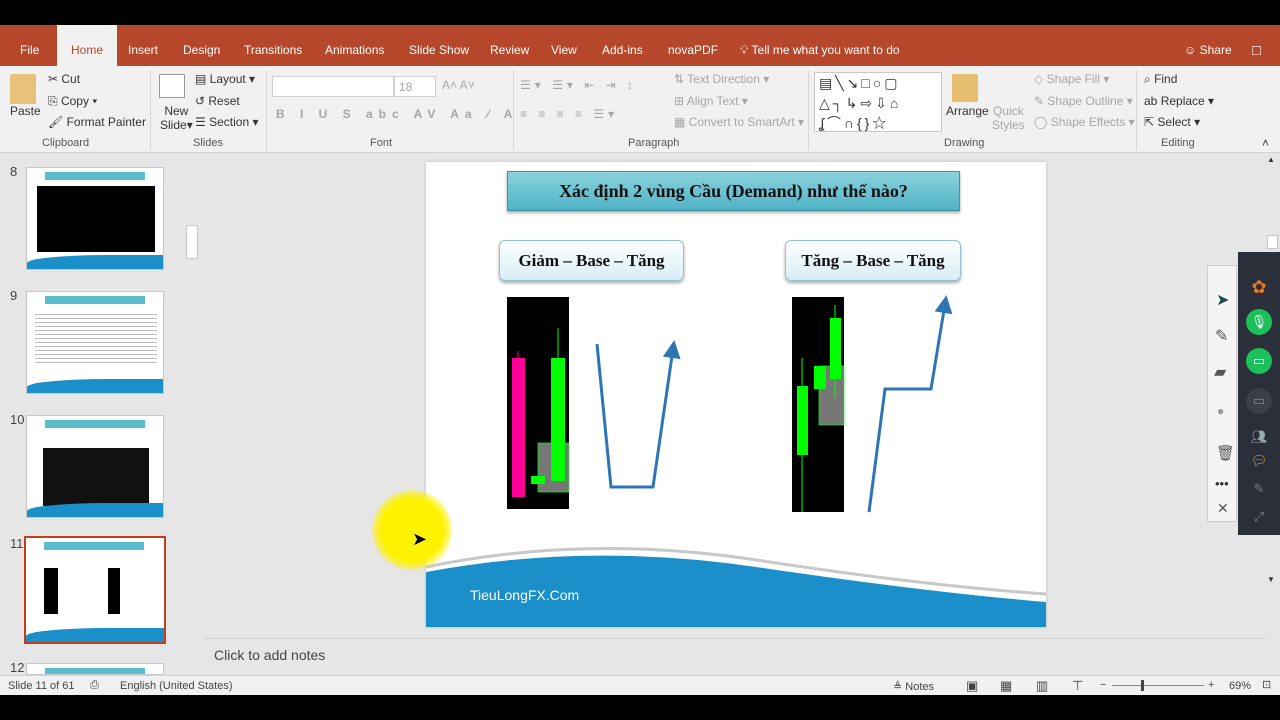 This screenshot has width=1280, height=720. Describe the element at coordinates (1077, 686) in the screenshot. I see `slideshow-icon: ⊤` at that location.